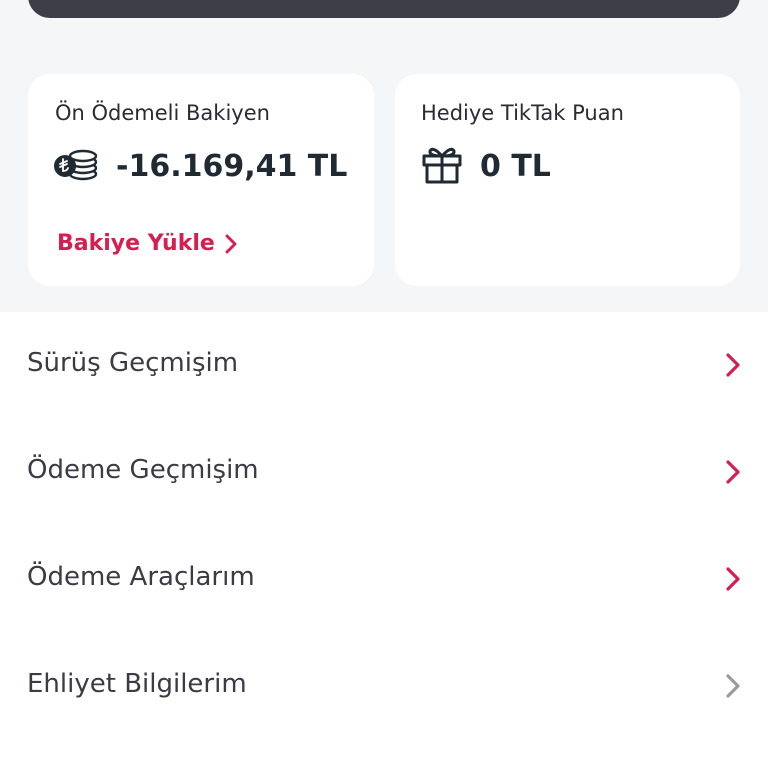  What do you see at coordinates (384, 472) in the screenshot?
I see `menu-item-payment-history: Ödeme Geçmişim` at bounding box center [384, 472].